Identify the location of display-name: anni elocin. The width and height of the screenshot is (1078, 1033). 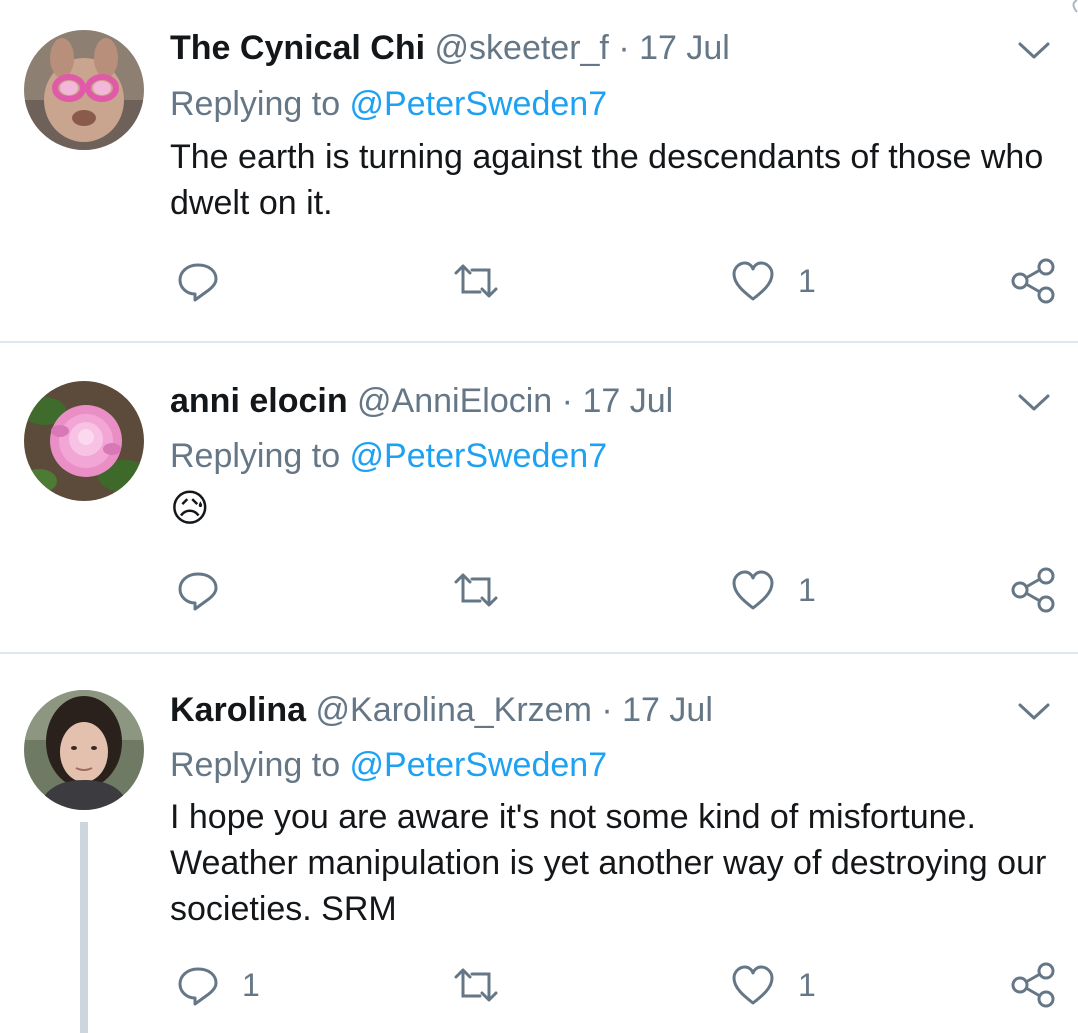
(259, 401).